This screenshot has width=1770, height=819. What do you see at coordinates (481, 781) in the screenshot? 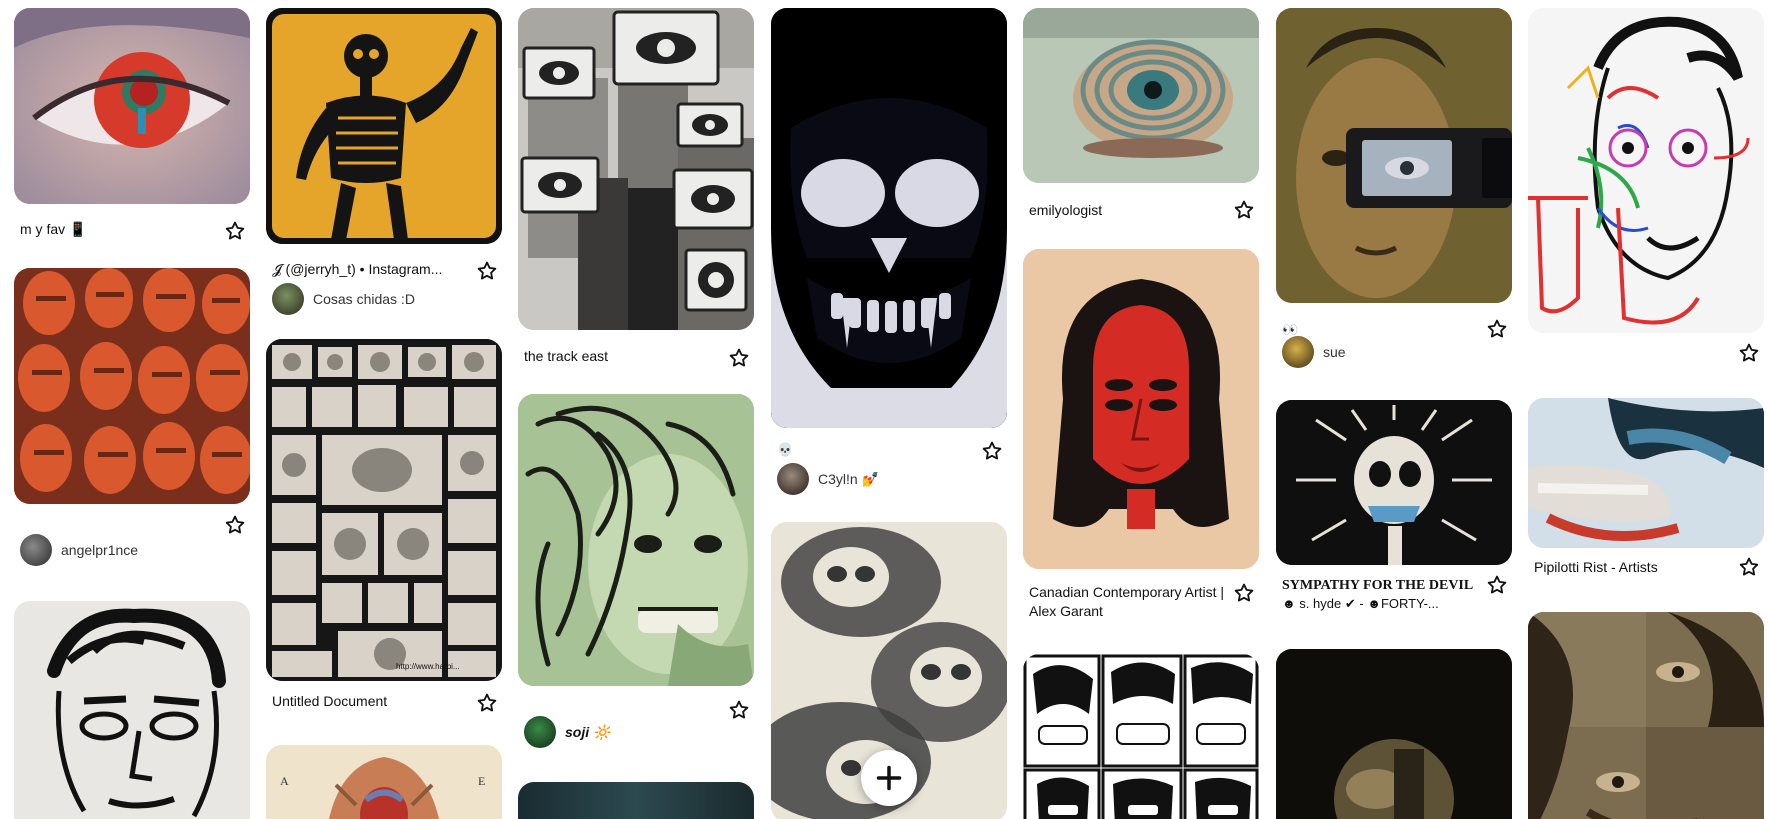
I see `image-letter: E` at bounding box center [481, 781].